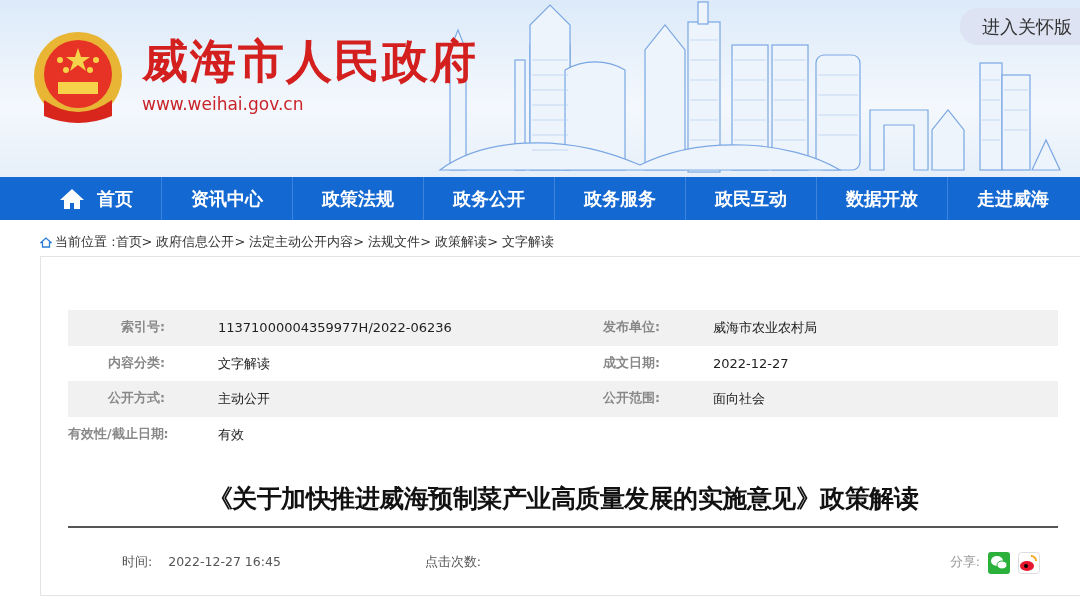  I want to click on field-label: 有效性/截止日期:, so click(119, 433).